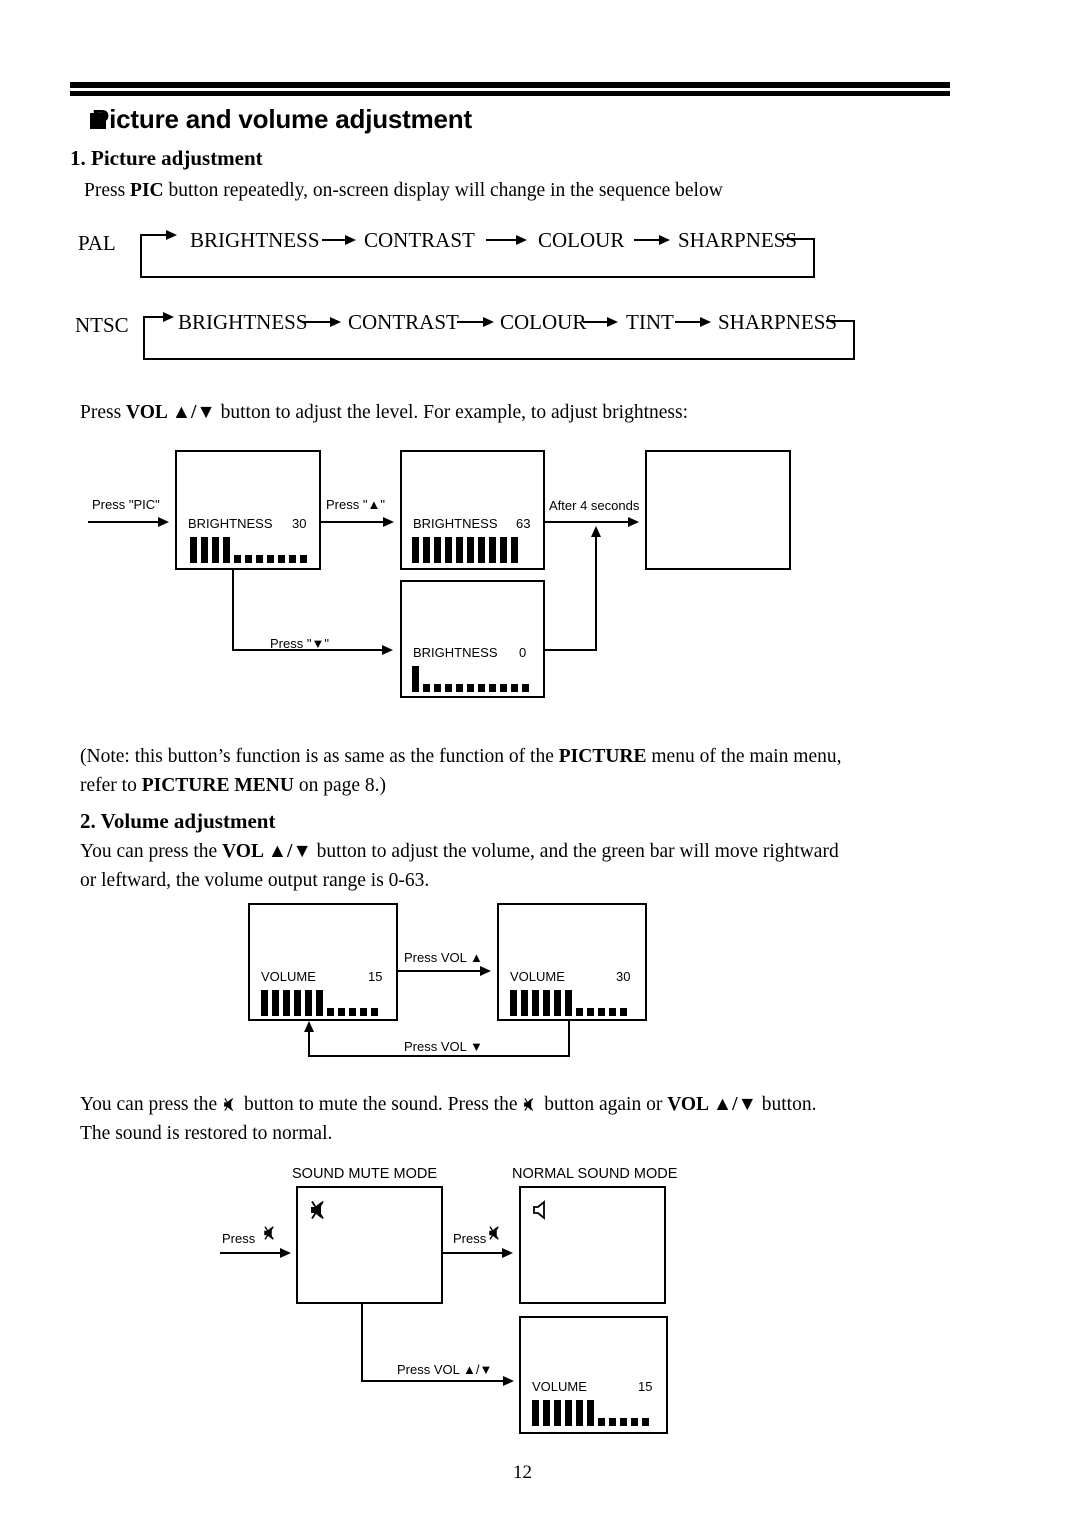 This screenshot has height=1527, width=1080. Describe the element at coordinates (299, 643) in the screenshot. I see `arrow-label-press-down: Press "▼"` at that location.